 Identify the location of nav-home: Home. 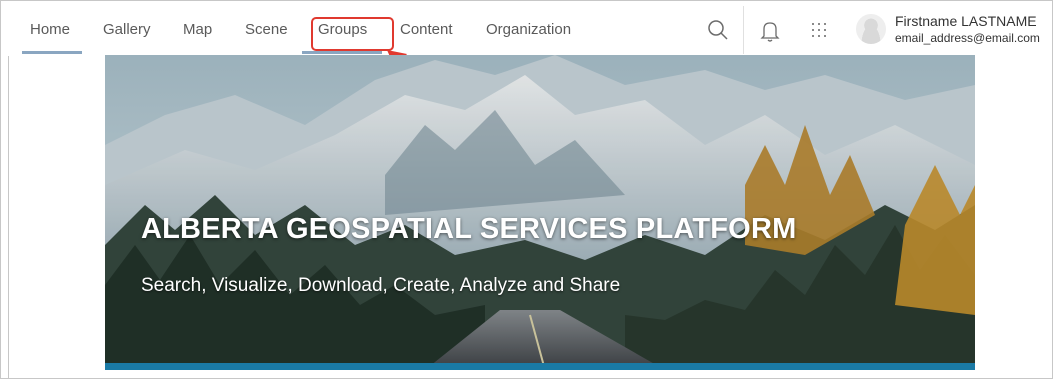
(50, 29).